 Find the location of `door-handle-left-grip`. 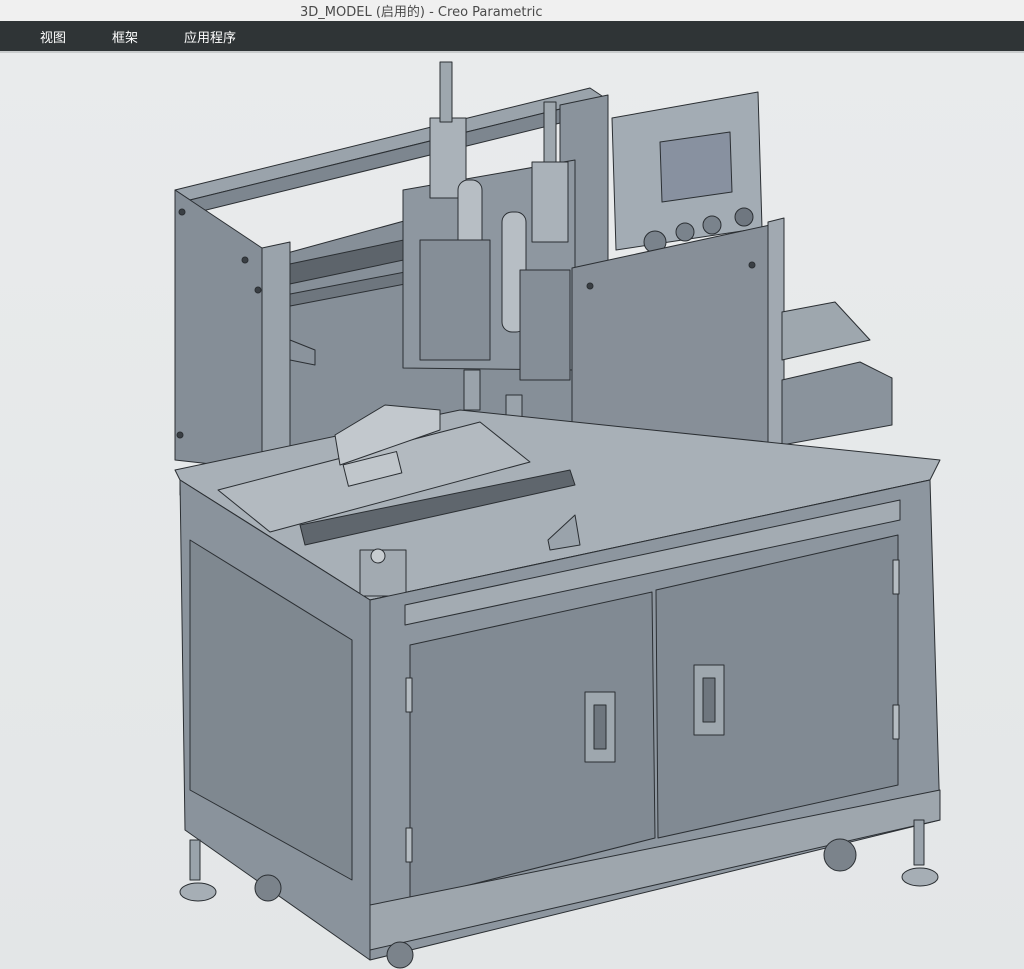

door-handle-left-grip is located at coordinates (600, 727).